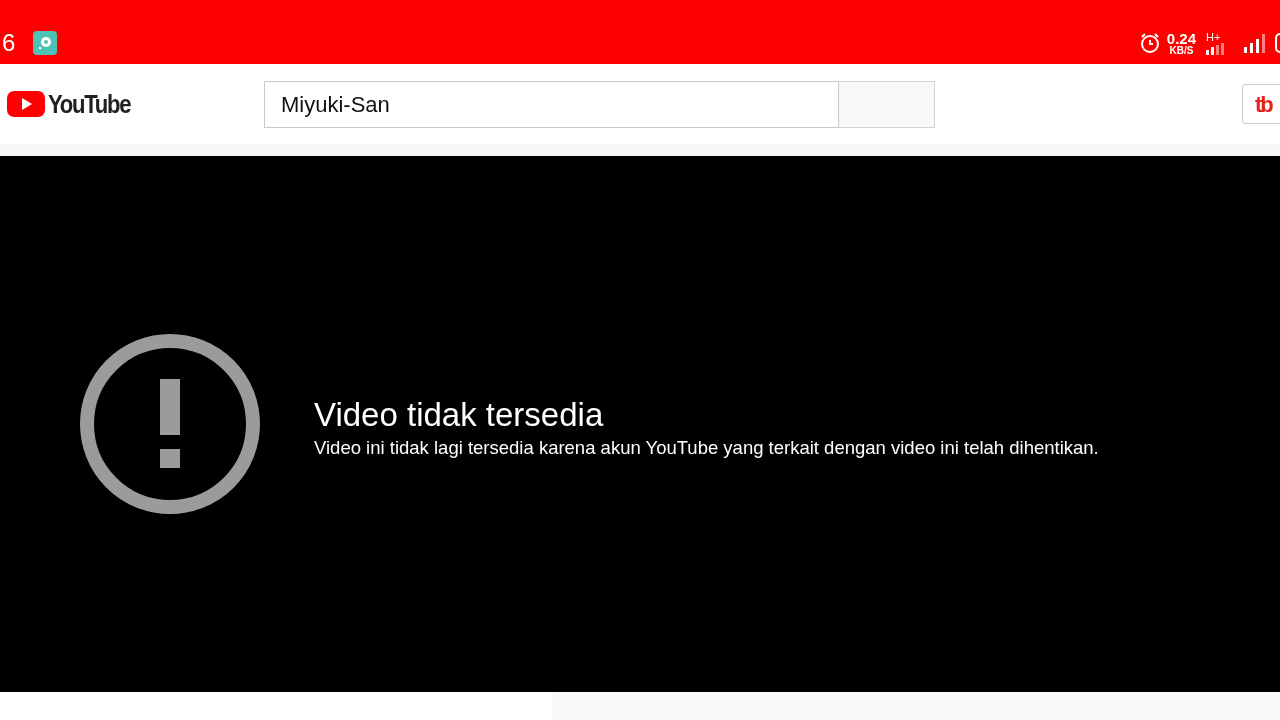 The width and height of the screenshot is (1280, 720). Describe the element at coordinates (887, 104) in the screenshot. I see `search-button` at that location.